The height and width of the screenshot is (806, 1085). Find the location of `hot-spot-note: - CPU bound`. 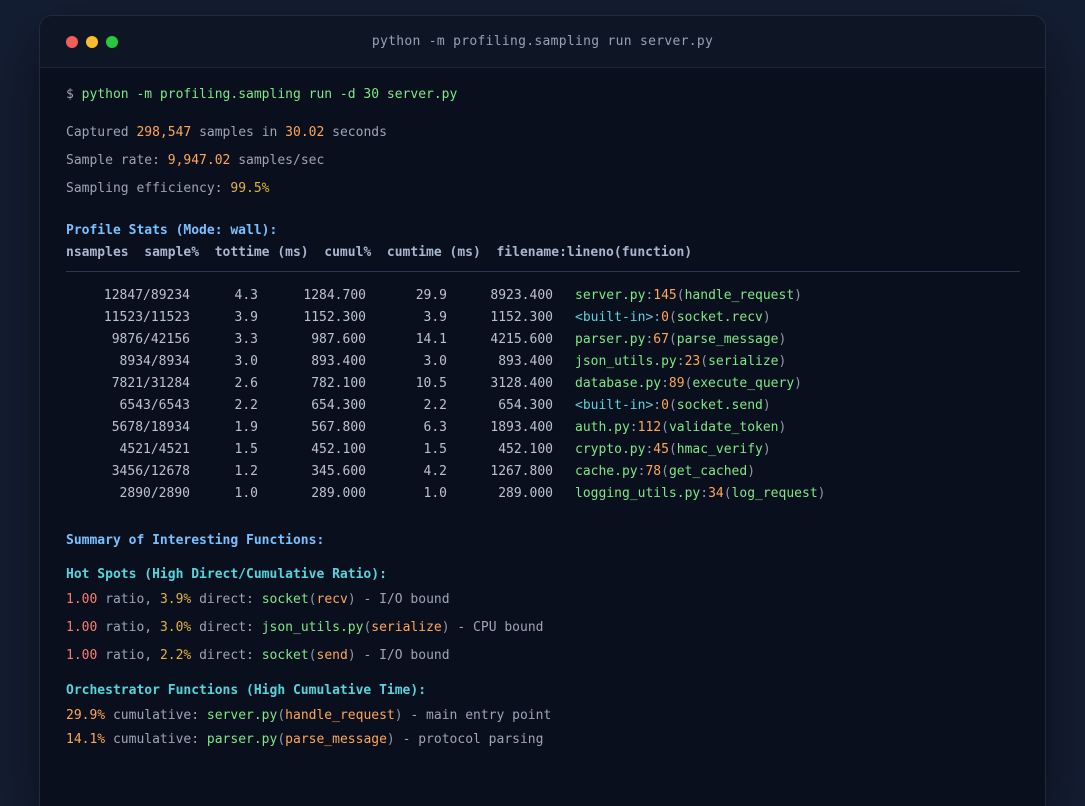

hot-spot-note: - CPU bound is located at coordinates (496, 627).